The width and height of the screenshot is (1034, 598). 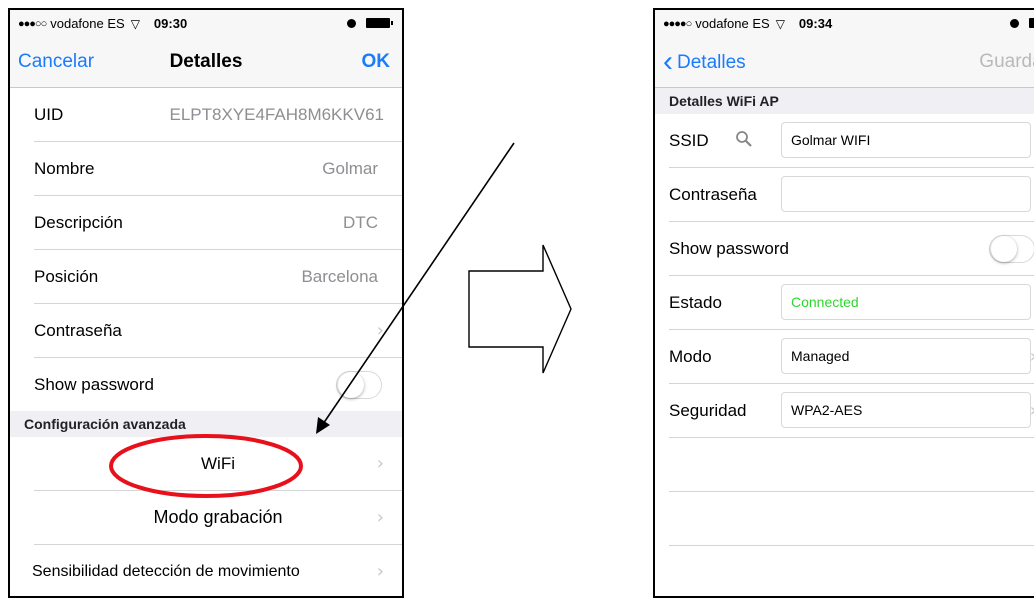 I want to click on transition-arrow-icon, so click(x=520, y=309).